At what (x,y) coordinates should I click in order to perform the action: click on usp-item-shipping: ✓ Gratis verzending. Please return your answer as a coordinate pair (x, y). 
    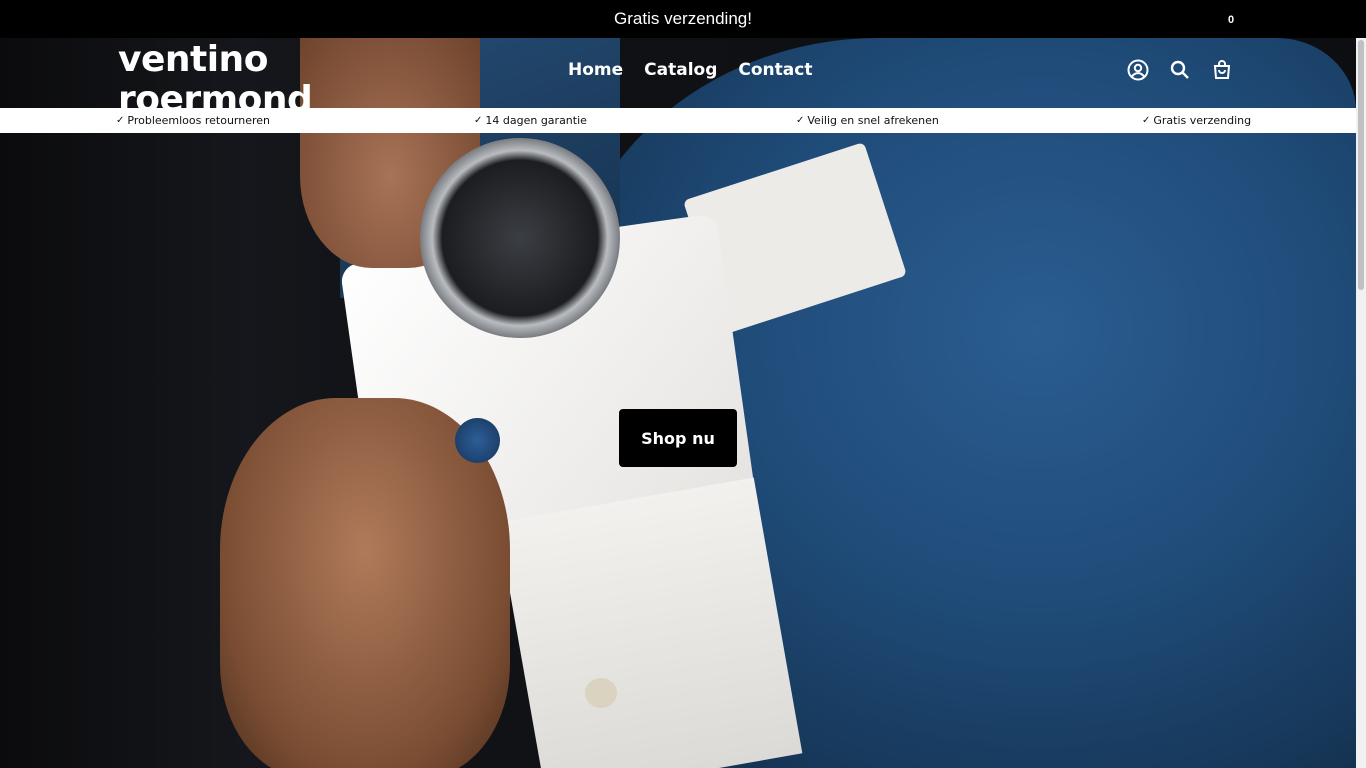
    Looking at the image, I should click on (1196, 120).